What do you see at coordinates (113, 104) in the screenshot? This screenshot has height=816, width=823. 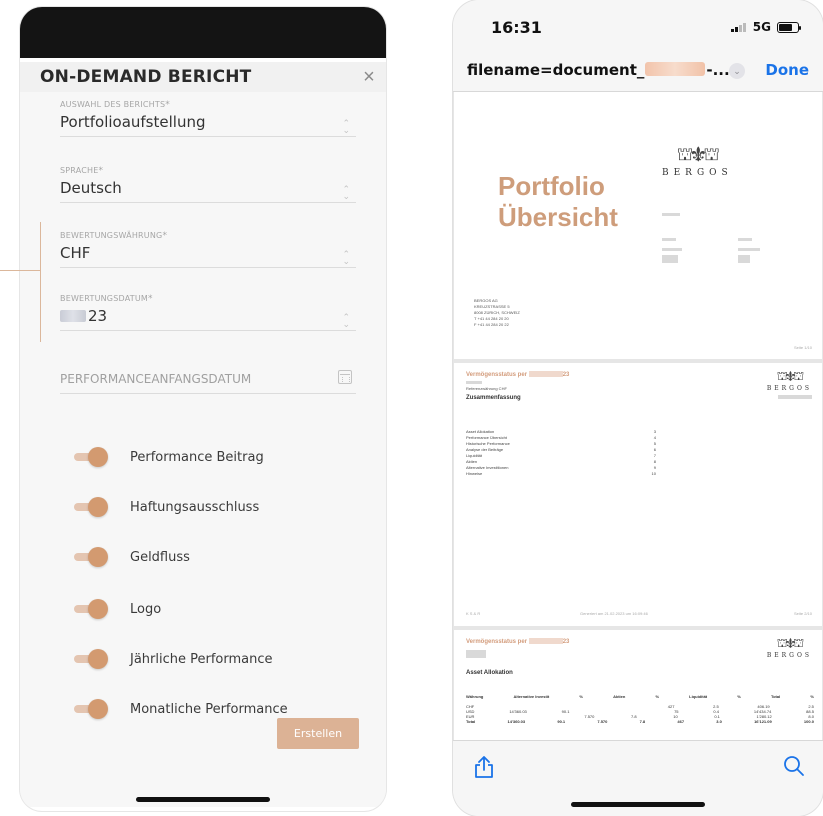 I see `report-label: AUSWAHL DES BERICHTS` at bounding box center [113, 104].